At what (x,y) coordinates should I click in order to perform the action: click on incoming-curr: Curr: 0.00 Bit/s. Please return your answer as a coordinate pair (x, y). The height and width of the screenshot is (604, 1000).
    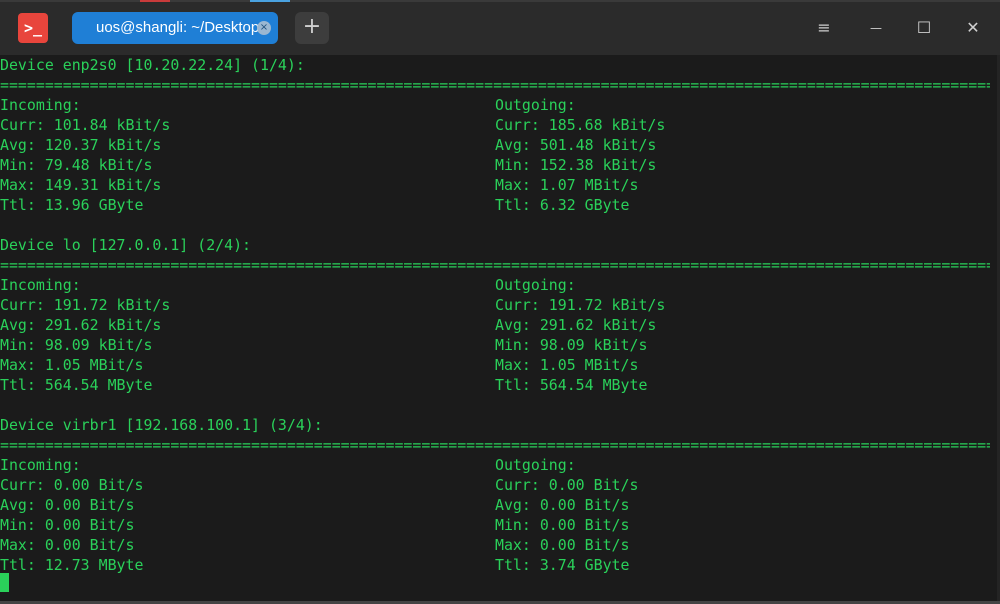
    Looking at the image, I should click on (72, 485).